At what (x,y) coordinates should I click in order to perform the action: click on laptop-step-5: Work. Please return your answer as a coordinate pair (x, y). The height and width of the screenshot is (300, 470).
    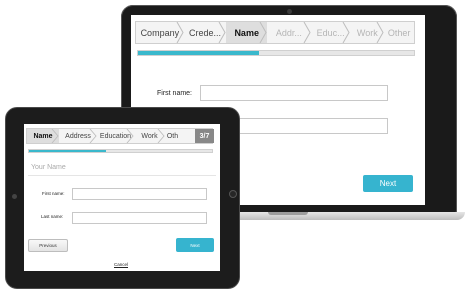
    Looking at the image, I should click on (367, 32).